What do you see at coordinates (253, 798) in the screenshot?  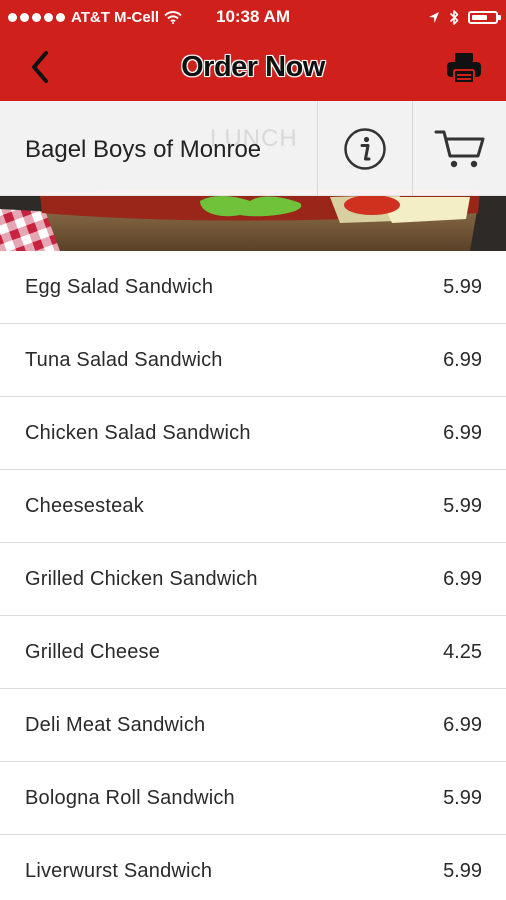 I see `menu-item: Bologna Roll Sandwich 5.99` at bounding box center [253, 798].